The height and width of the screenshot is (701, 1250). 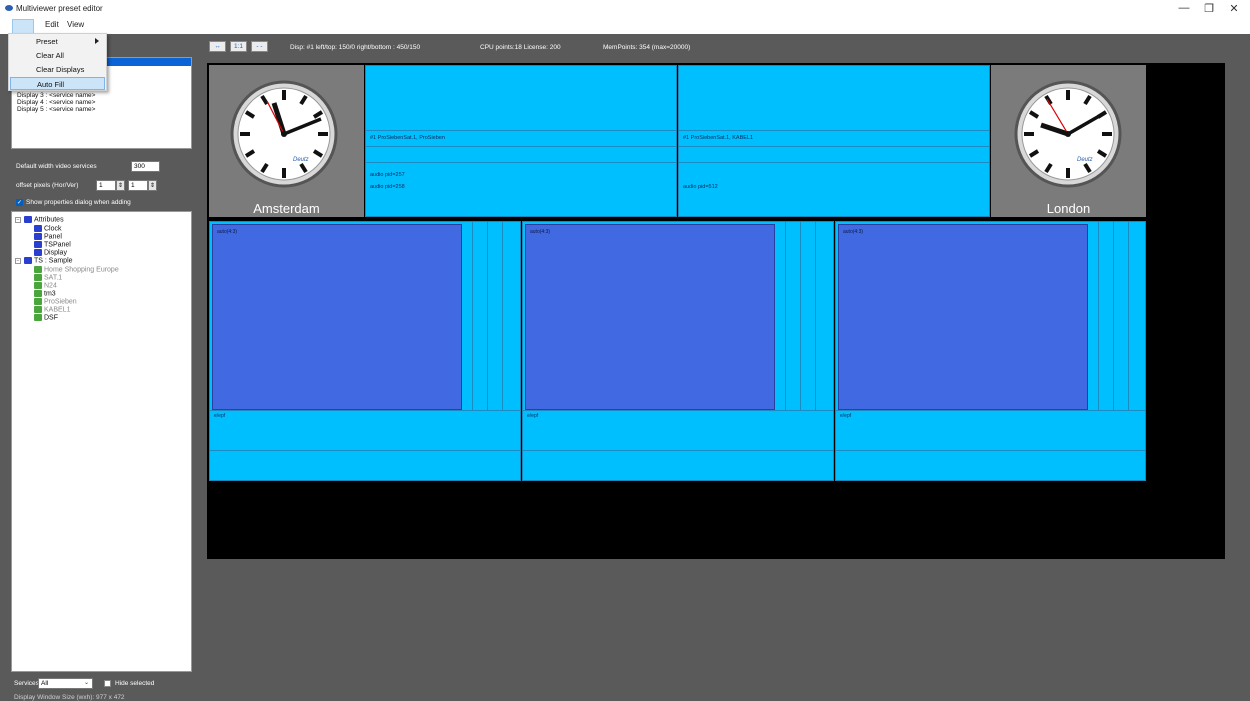 What do you see at coordinates (337, 317) in the screenshot?
I see `video-area-1: auto(4:3)` at bounding box center [337, 317].